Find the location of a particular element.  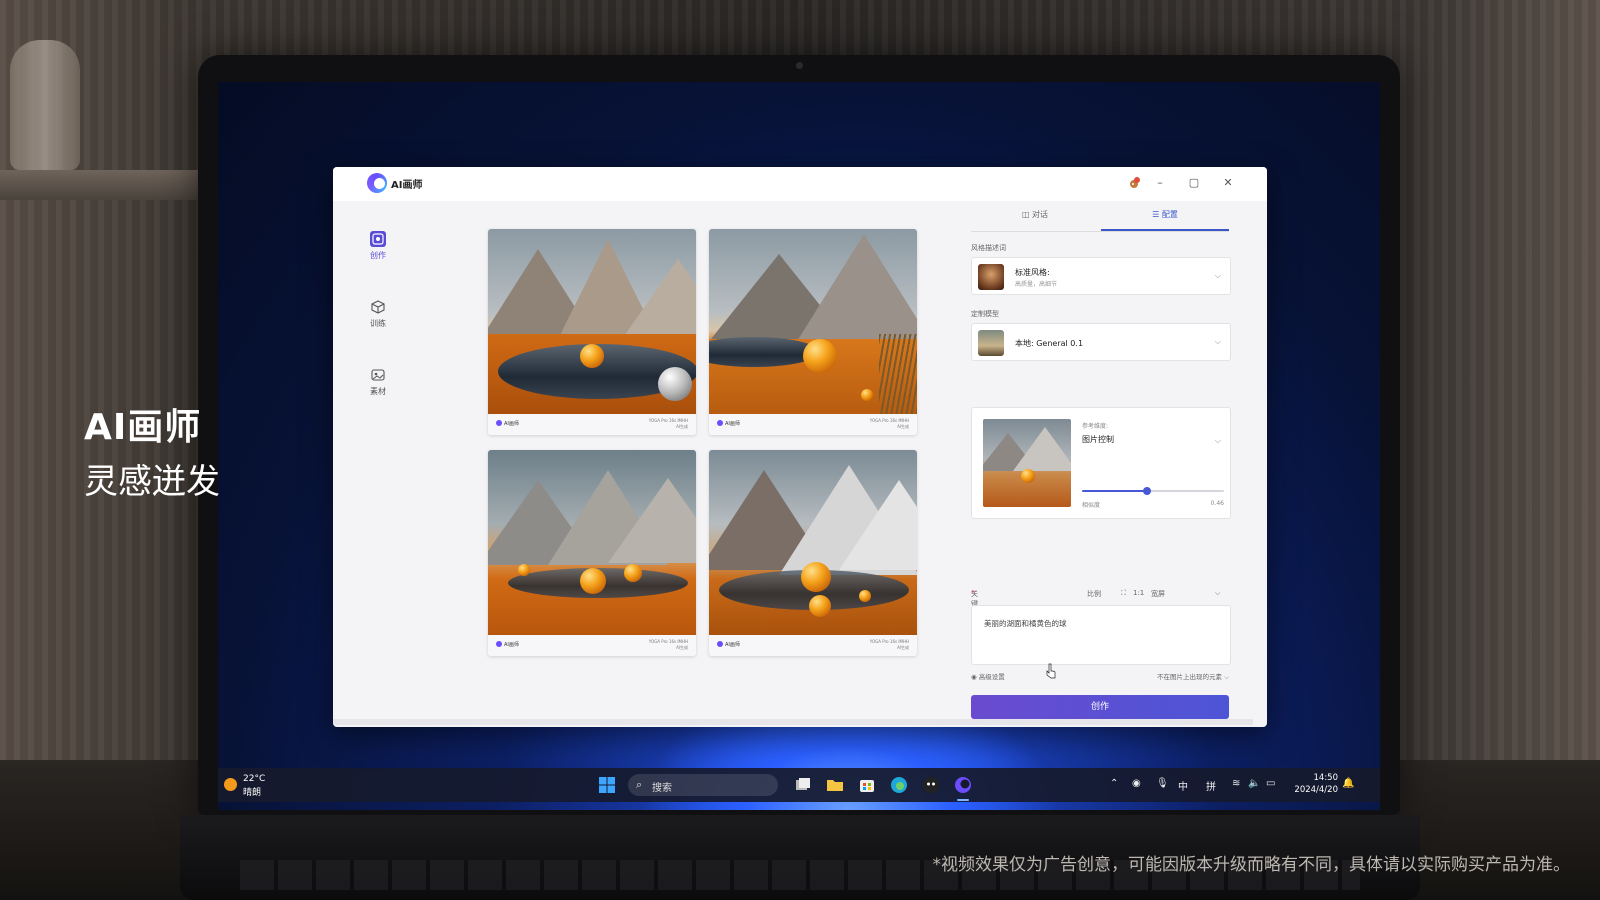

reference-dimension-value: 图片控制 is located at coordinates (1098, 439).